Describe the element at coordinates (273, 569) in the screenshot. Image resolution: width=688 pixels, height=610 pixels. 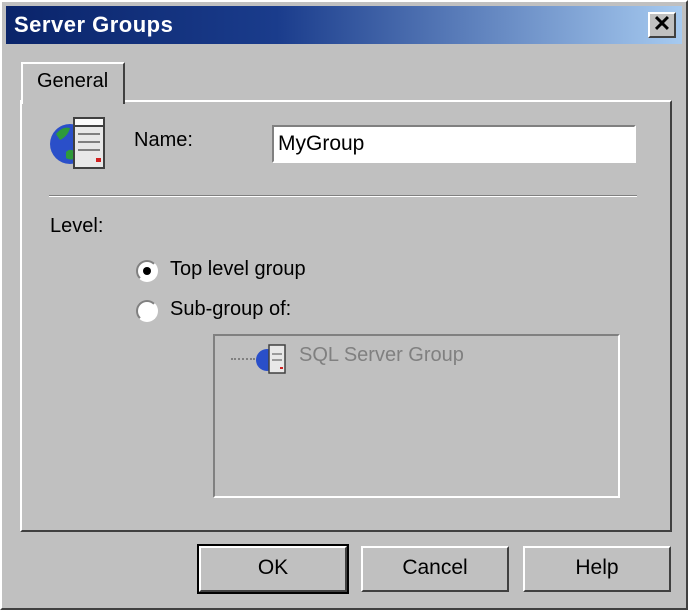
I see `ok-button: OK` at that location.